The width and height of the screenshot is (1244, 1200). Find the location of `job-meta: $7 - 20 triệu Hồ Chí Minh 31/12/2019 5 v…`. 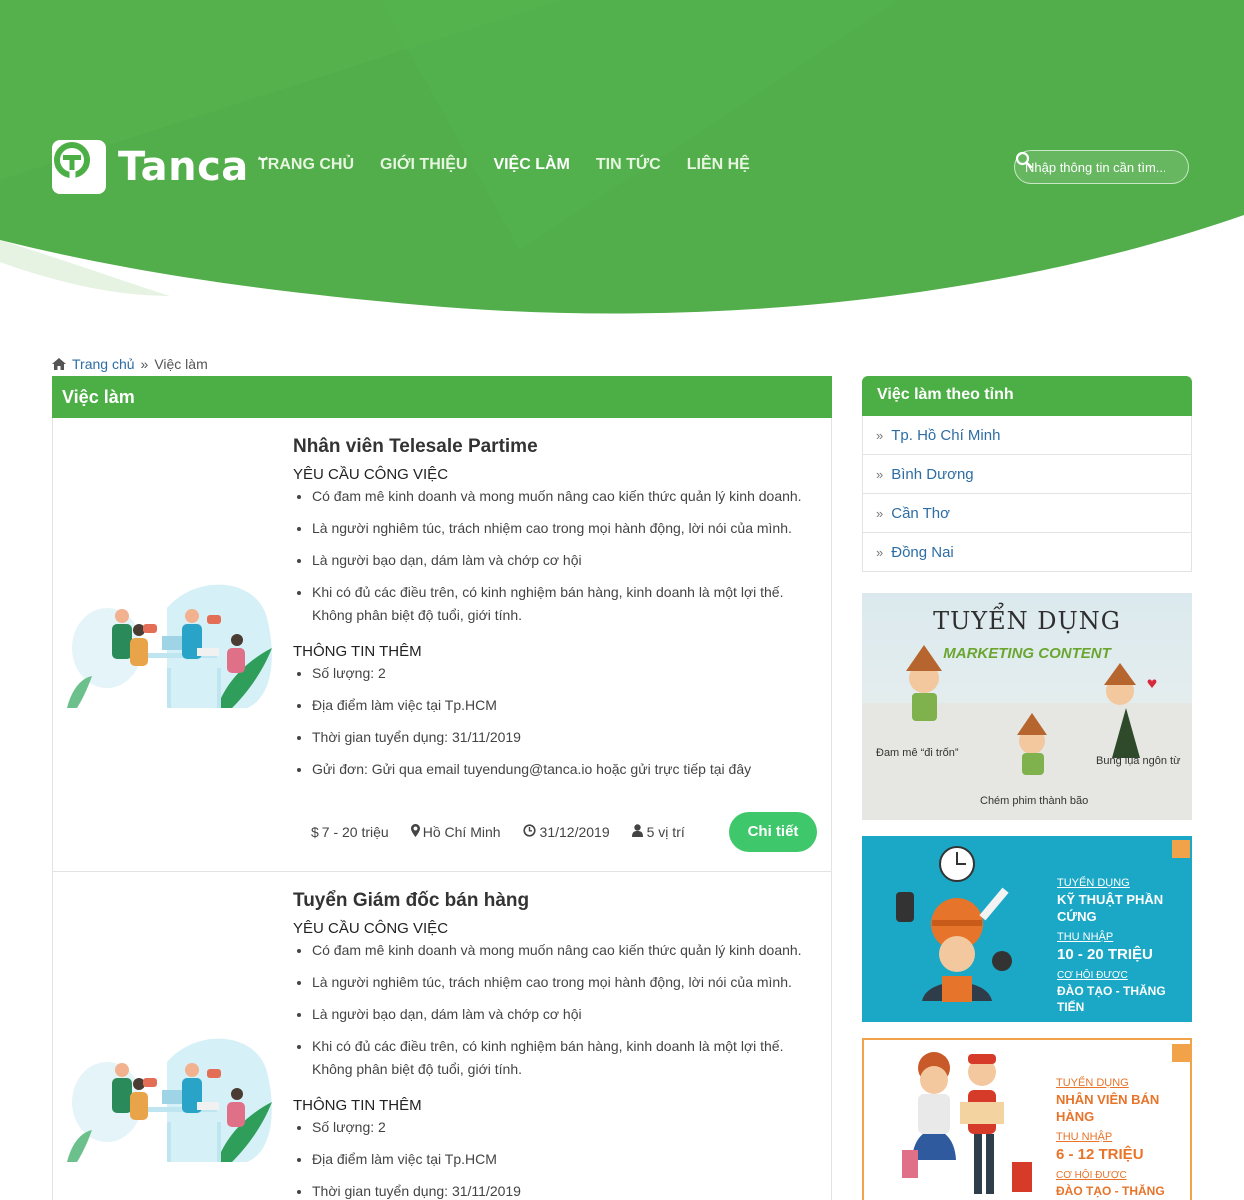

job-meta: $7 - 20 triệu Hồ Chí Minh 31/12/2019 5 v… is located at coordinates (498, 832).